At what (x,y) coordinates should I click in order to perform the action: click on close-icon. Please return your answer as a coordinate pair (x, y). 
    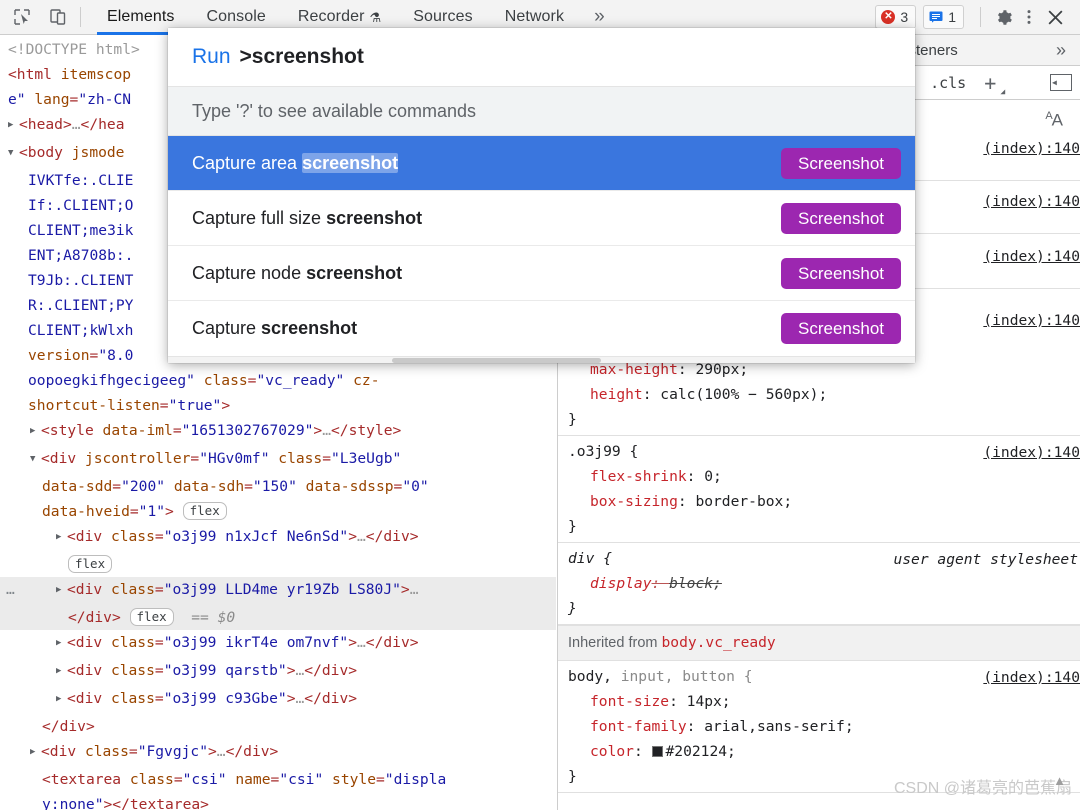
    Looking at the image, I should click on (1055, 17).